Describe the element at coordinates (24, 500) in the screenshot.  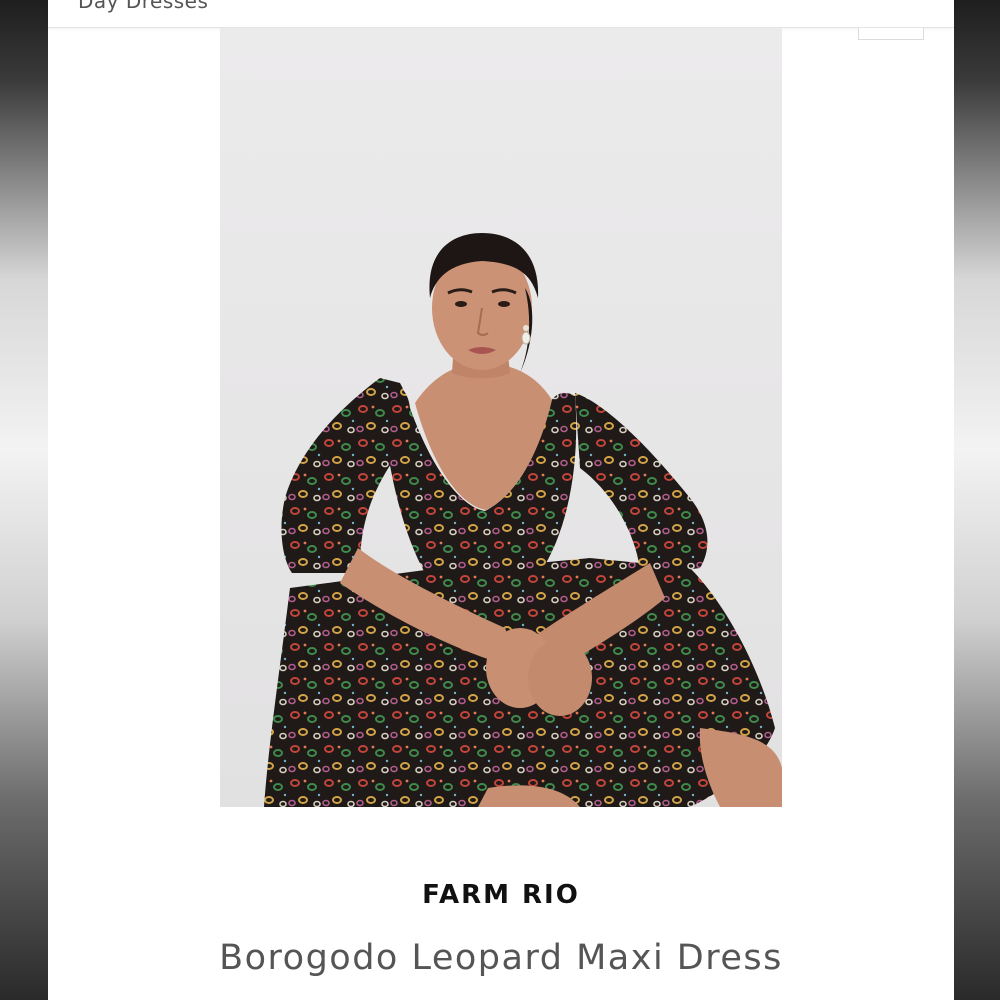
I see `left-backdrop-gutter` at that location.